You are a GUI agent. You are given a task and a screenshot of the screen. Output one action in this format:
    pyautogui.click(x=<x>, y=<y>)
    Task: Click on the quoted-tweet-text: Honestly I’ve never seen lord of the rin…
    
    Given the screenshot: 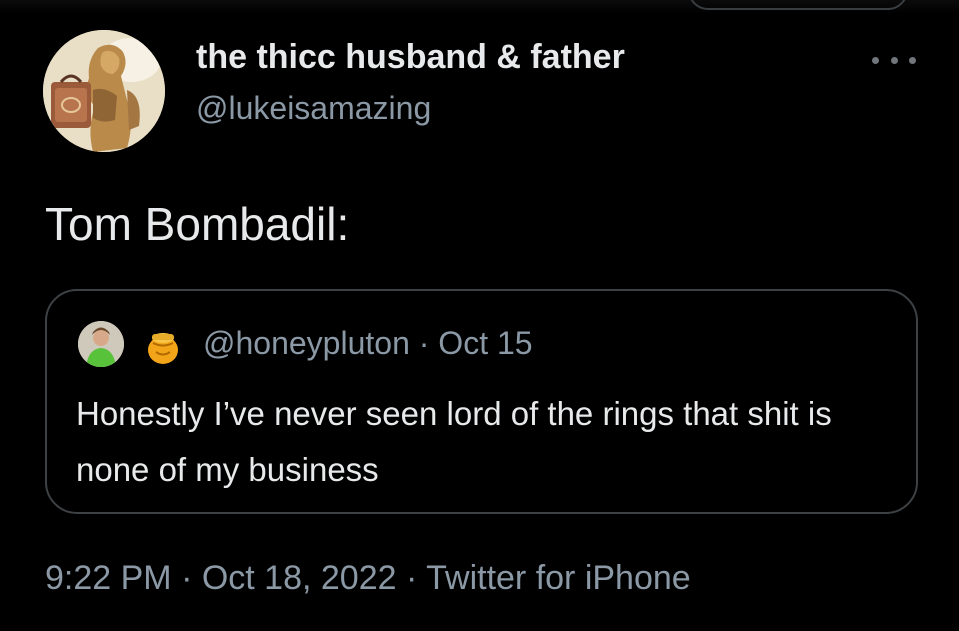 What is the action you would take?
    pyautogui.click(x=454, y=441)
    